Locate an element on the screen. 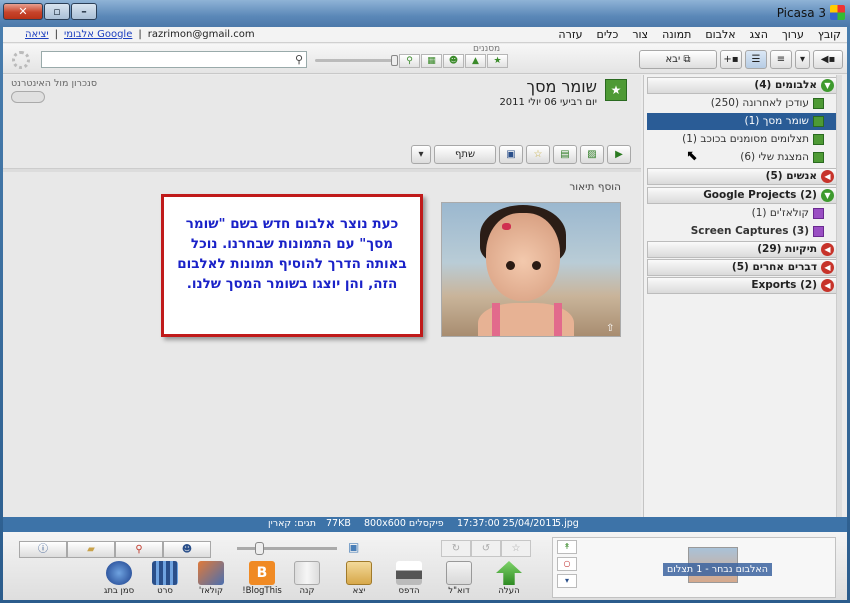  group-exports: ◀ Exports (2) is located at coordinates (742, 285).